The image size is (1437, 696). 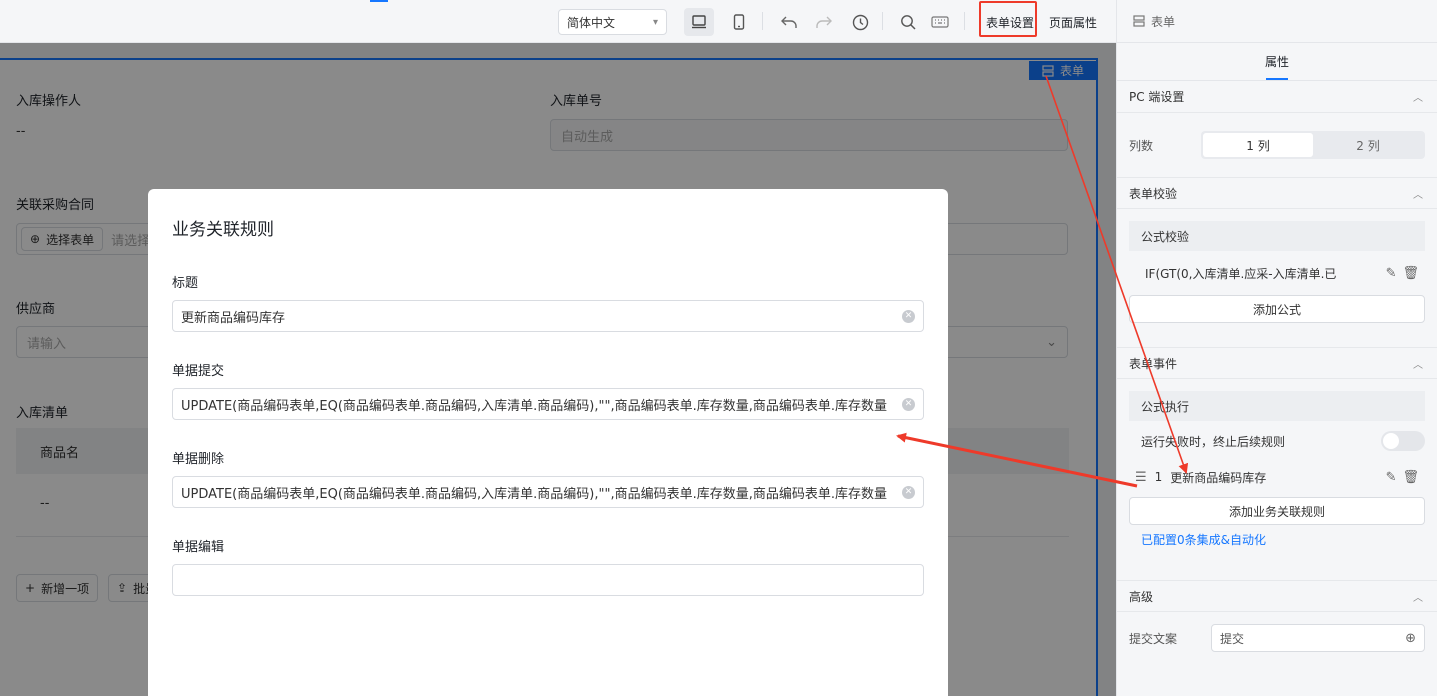 What do you see at coordinates (591, 22) in the screenshot?
I see `language-value: 简体中文` at bounding box center [591, 22].